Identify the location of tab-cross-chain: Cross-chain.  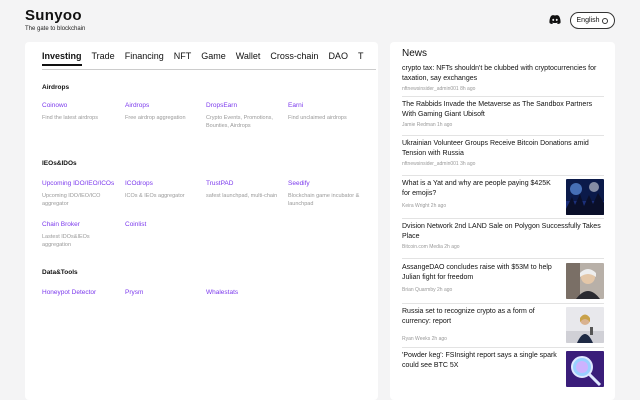
(294, 58).